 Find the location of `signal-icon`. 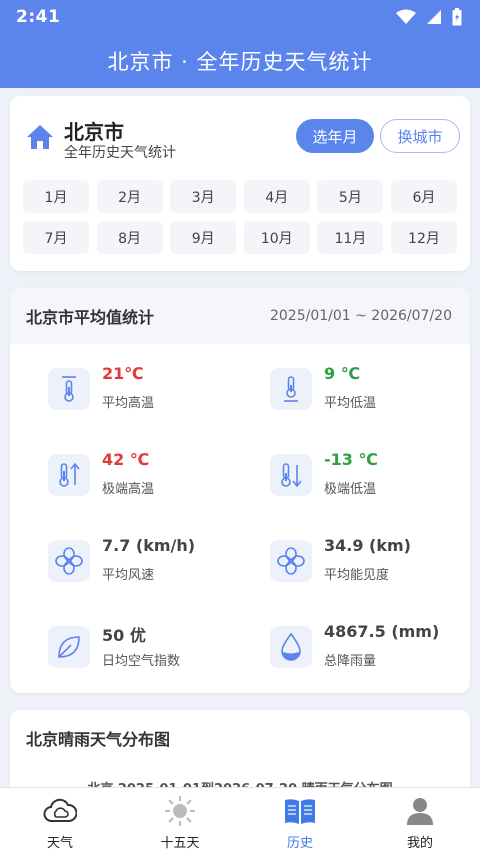

signal-icon is located at coordinates (434, 17).